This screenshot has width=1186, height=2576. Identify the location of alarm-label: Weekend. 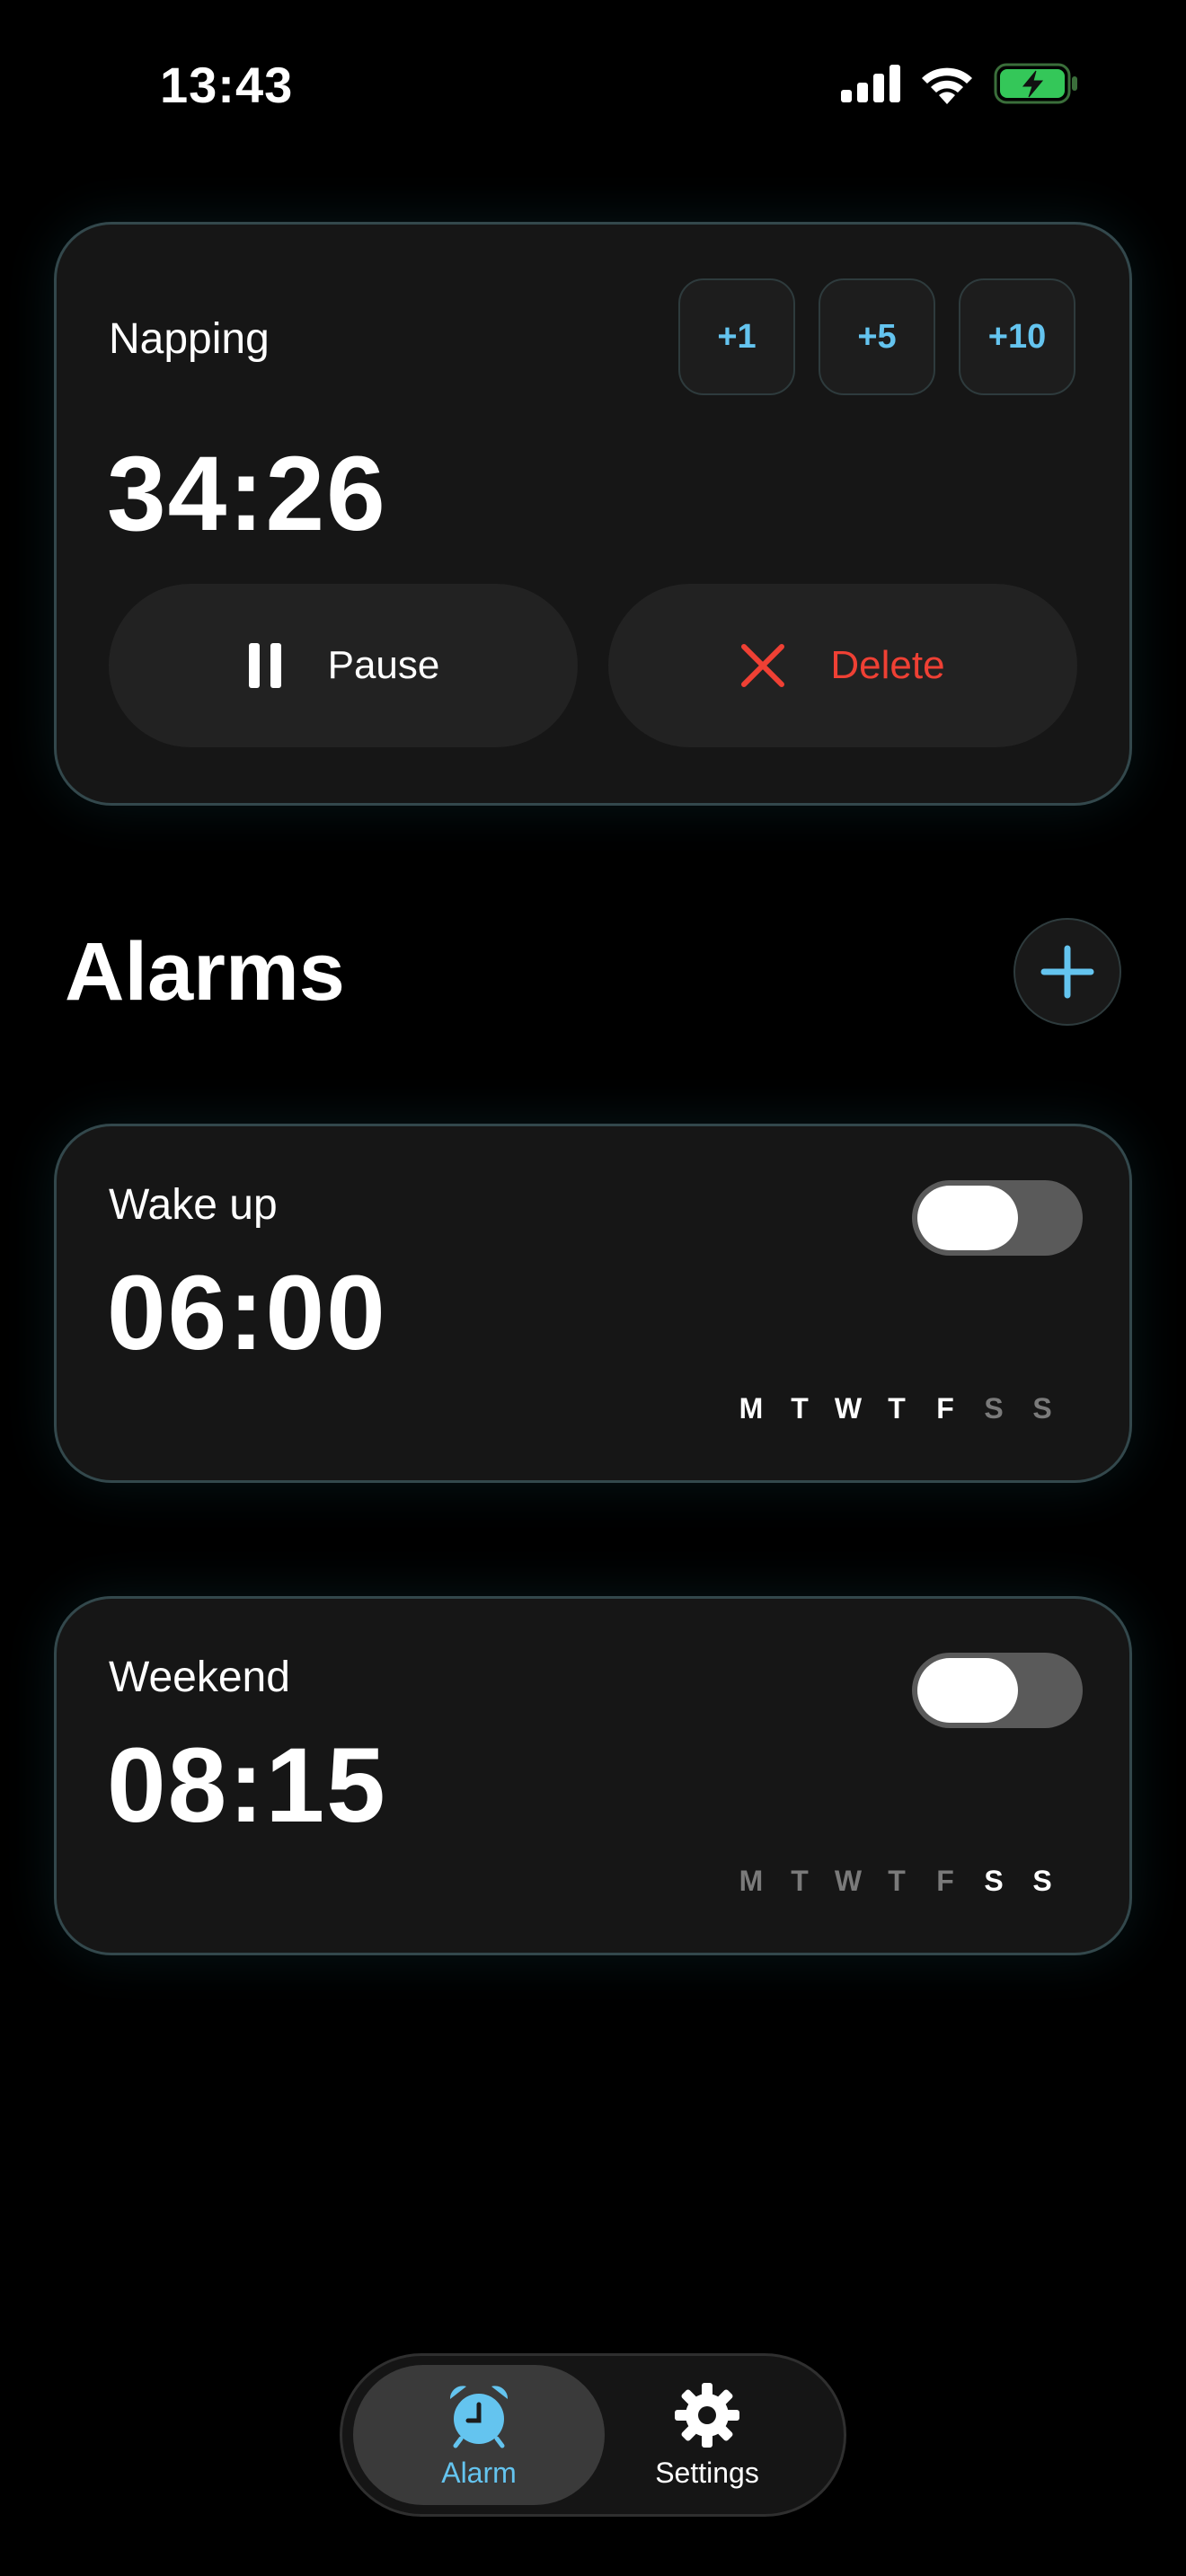
(199, 1677).